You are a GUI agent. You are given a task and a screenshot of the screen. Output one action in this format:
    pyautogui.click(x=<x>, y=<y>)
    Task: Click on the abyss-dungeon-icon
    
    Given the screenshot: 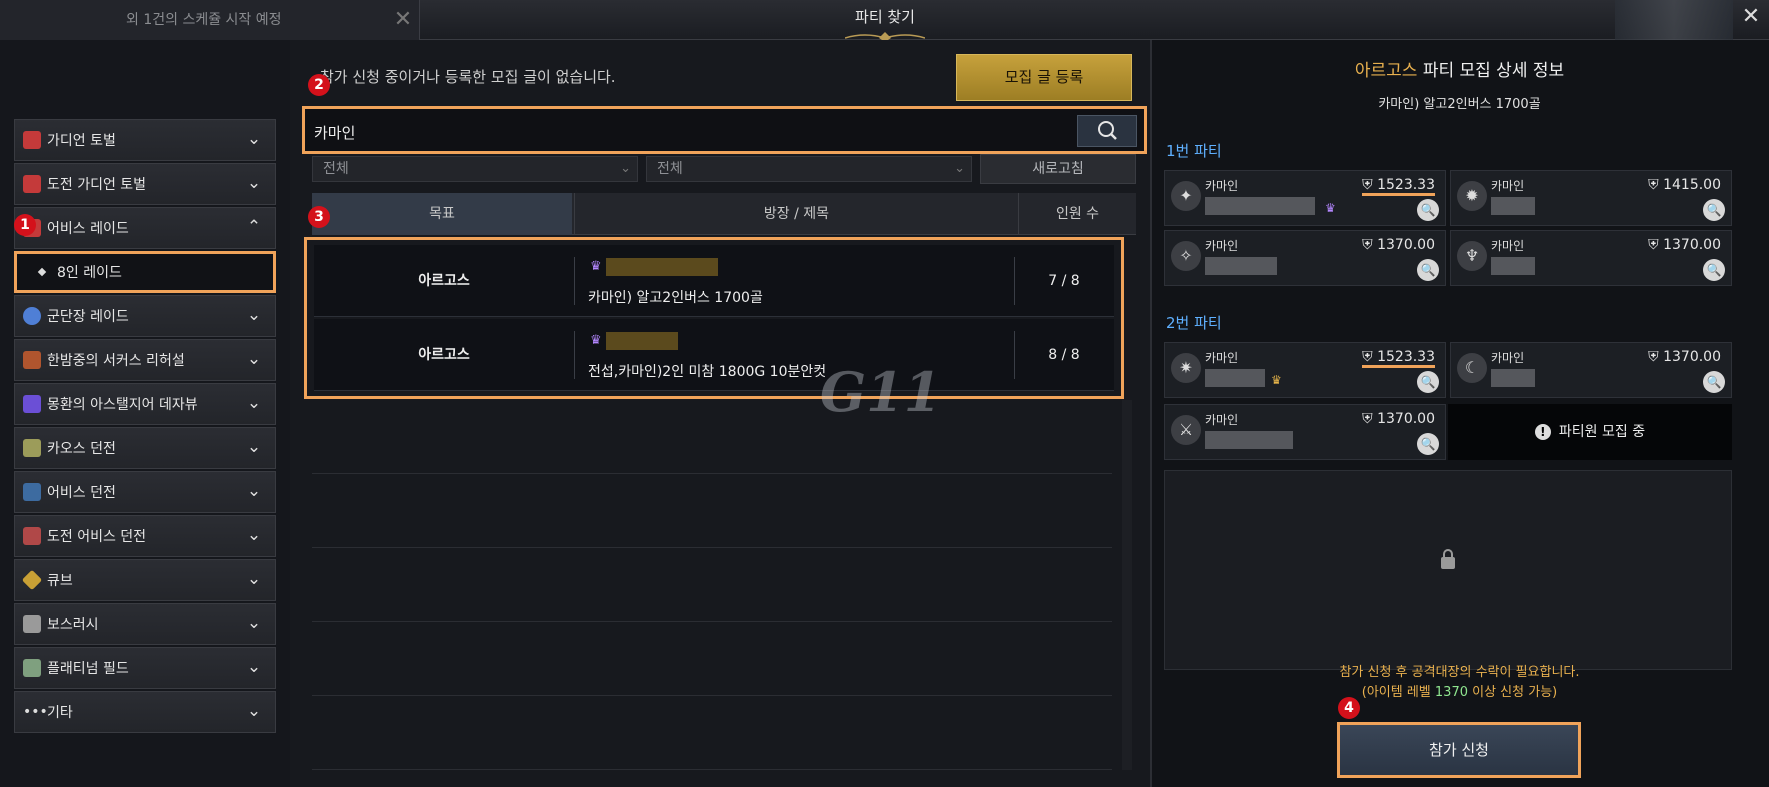 What is the action you would take?
    pyautogui.click(x=32, y=492)
    